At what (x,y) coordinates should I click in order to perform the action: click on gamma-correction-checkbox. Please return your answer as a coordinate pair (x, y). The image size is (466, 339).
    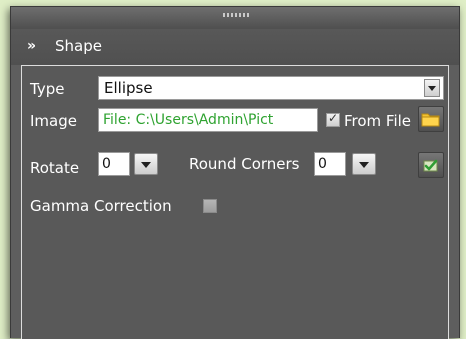
    Looking at the image, I should click on (210, 206).